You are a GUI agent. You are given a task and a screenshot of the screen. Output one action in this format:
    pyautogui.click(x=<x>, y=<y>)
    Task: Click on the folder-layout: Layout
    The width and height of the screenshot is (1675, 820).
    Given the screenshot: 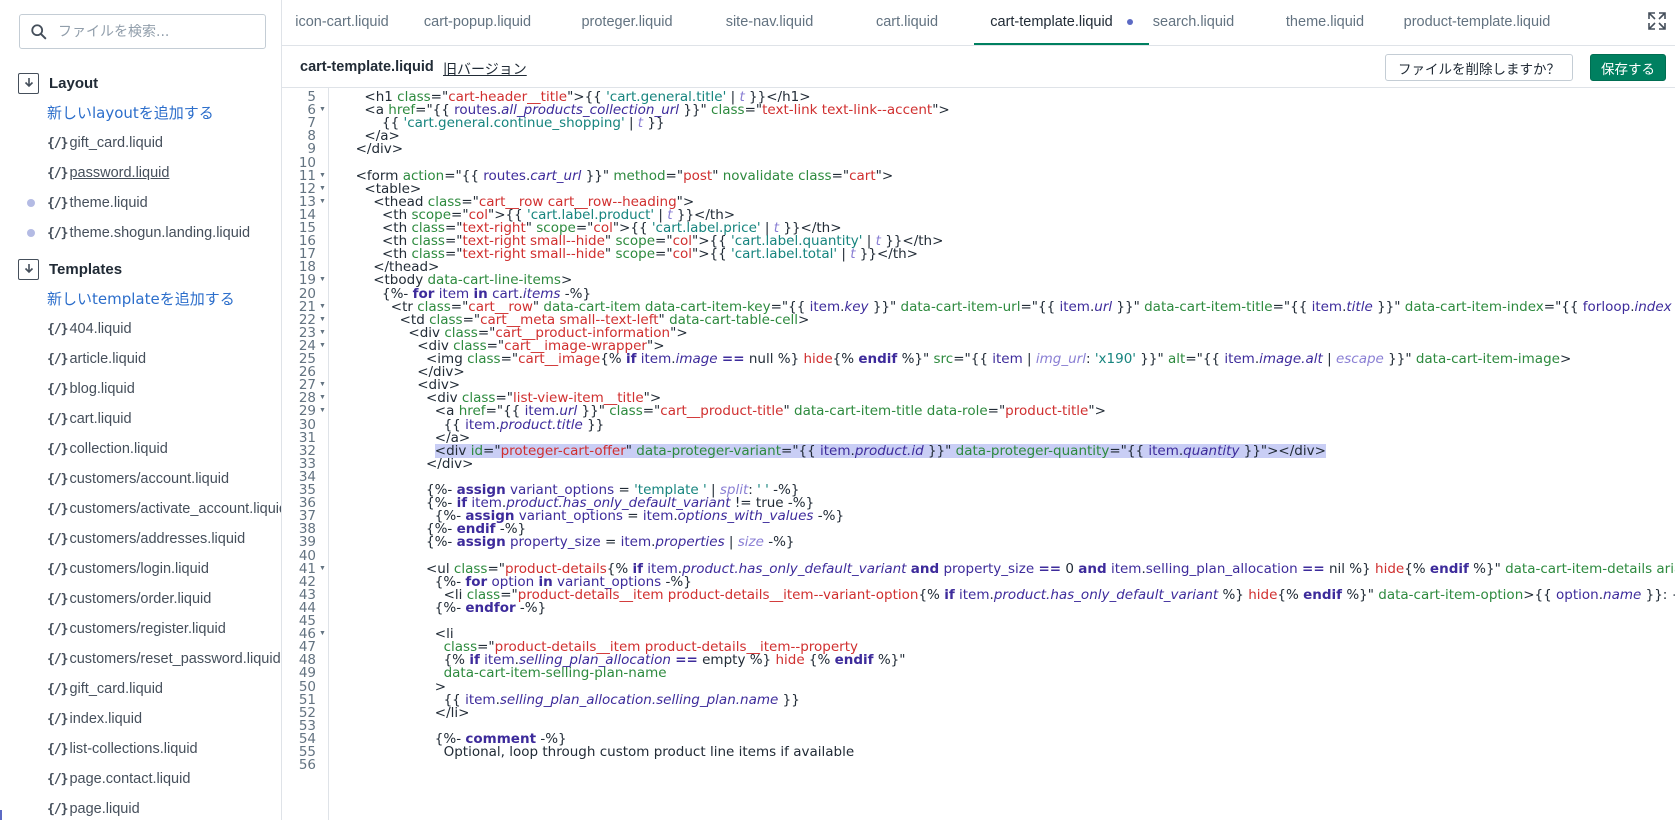 What is the action you would take?
    pyautogui.click(x=140, y=83)
    